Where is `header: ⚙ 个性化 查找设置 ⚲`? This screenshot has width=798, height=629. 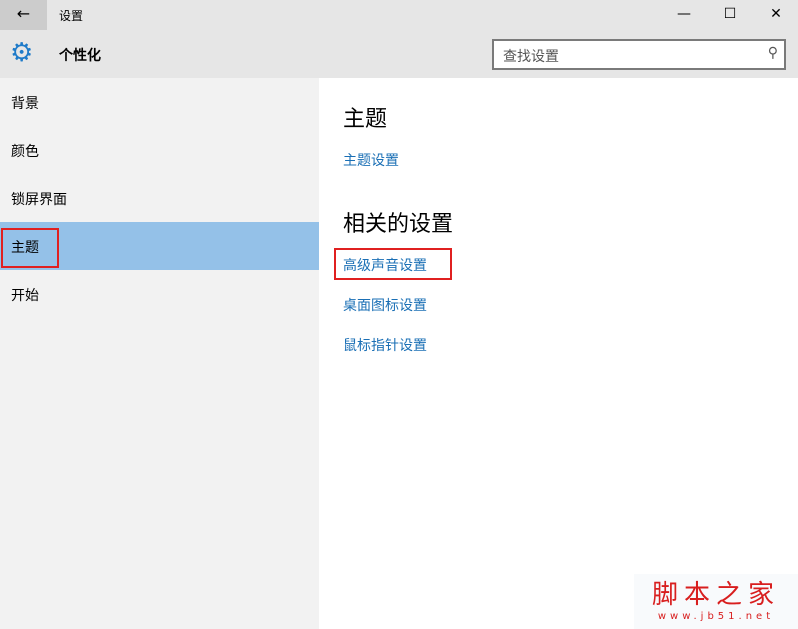
header: ⚙ 个性化 查找设置 ⚲ is located at coordinates (399, 54).